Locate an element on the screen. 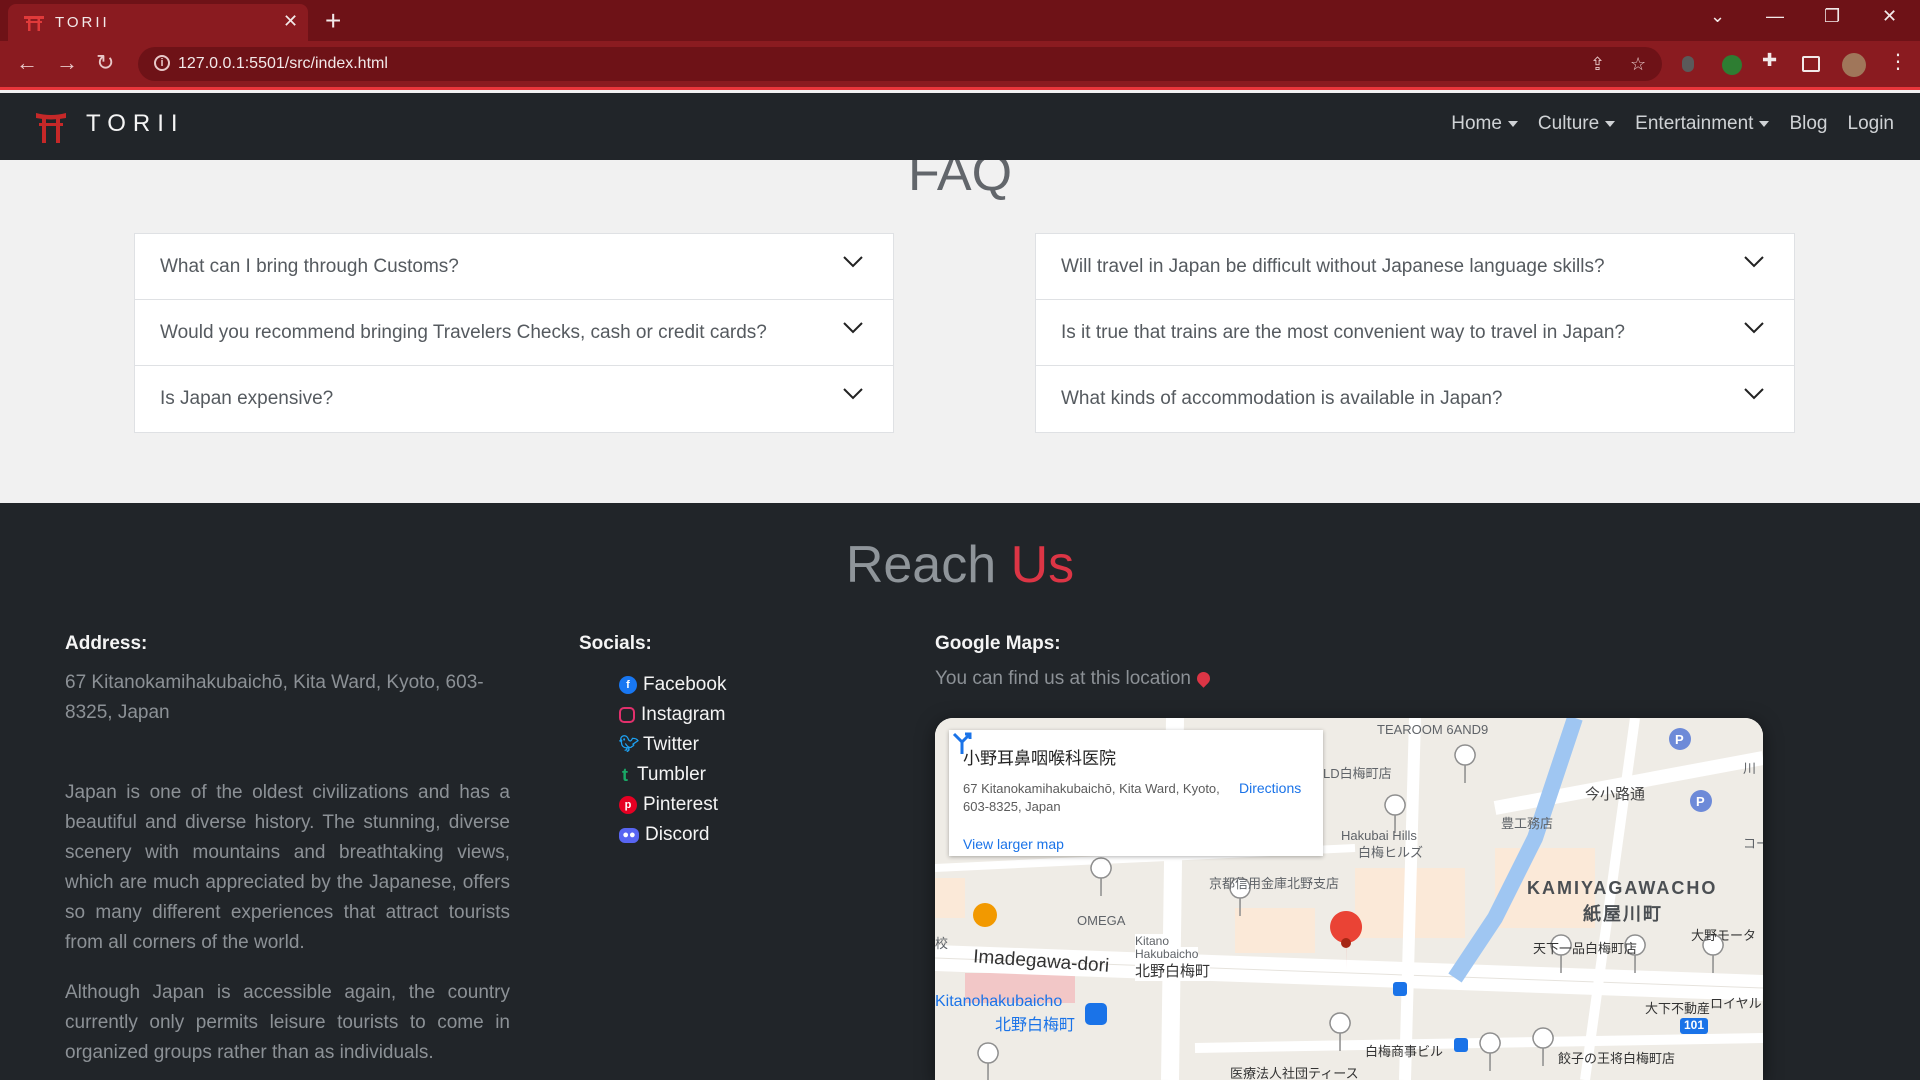 This screenshot has height=1080, width=1920. twitter-icon: 🐦︎ is located at coordinates (629, 744).